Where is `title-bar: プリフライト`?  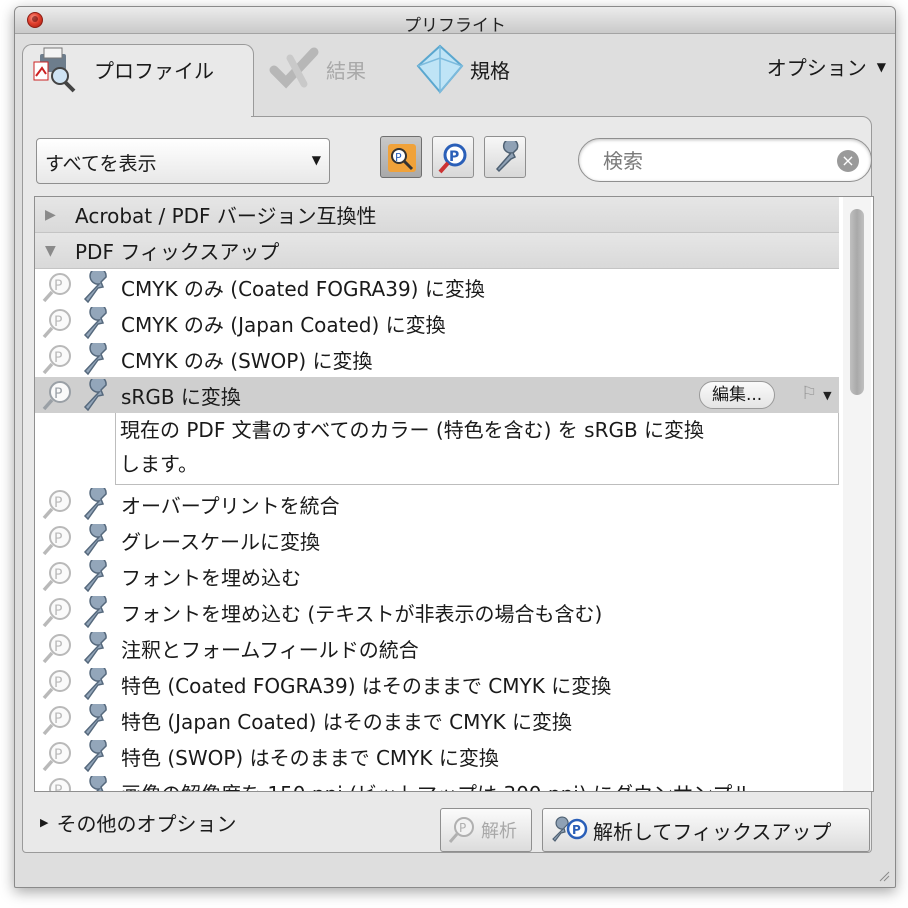
title-bar: プリフライト is located at coordinates (455, 21).